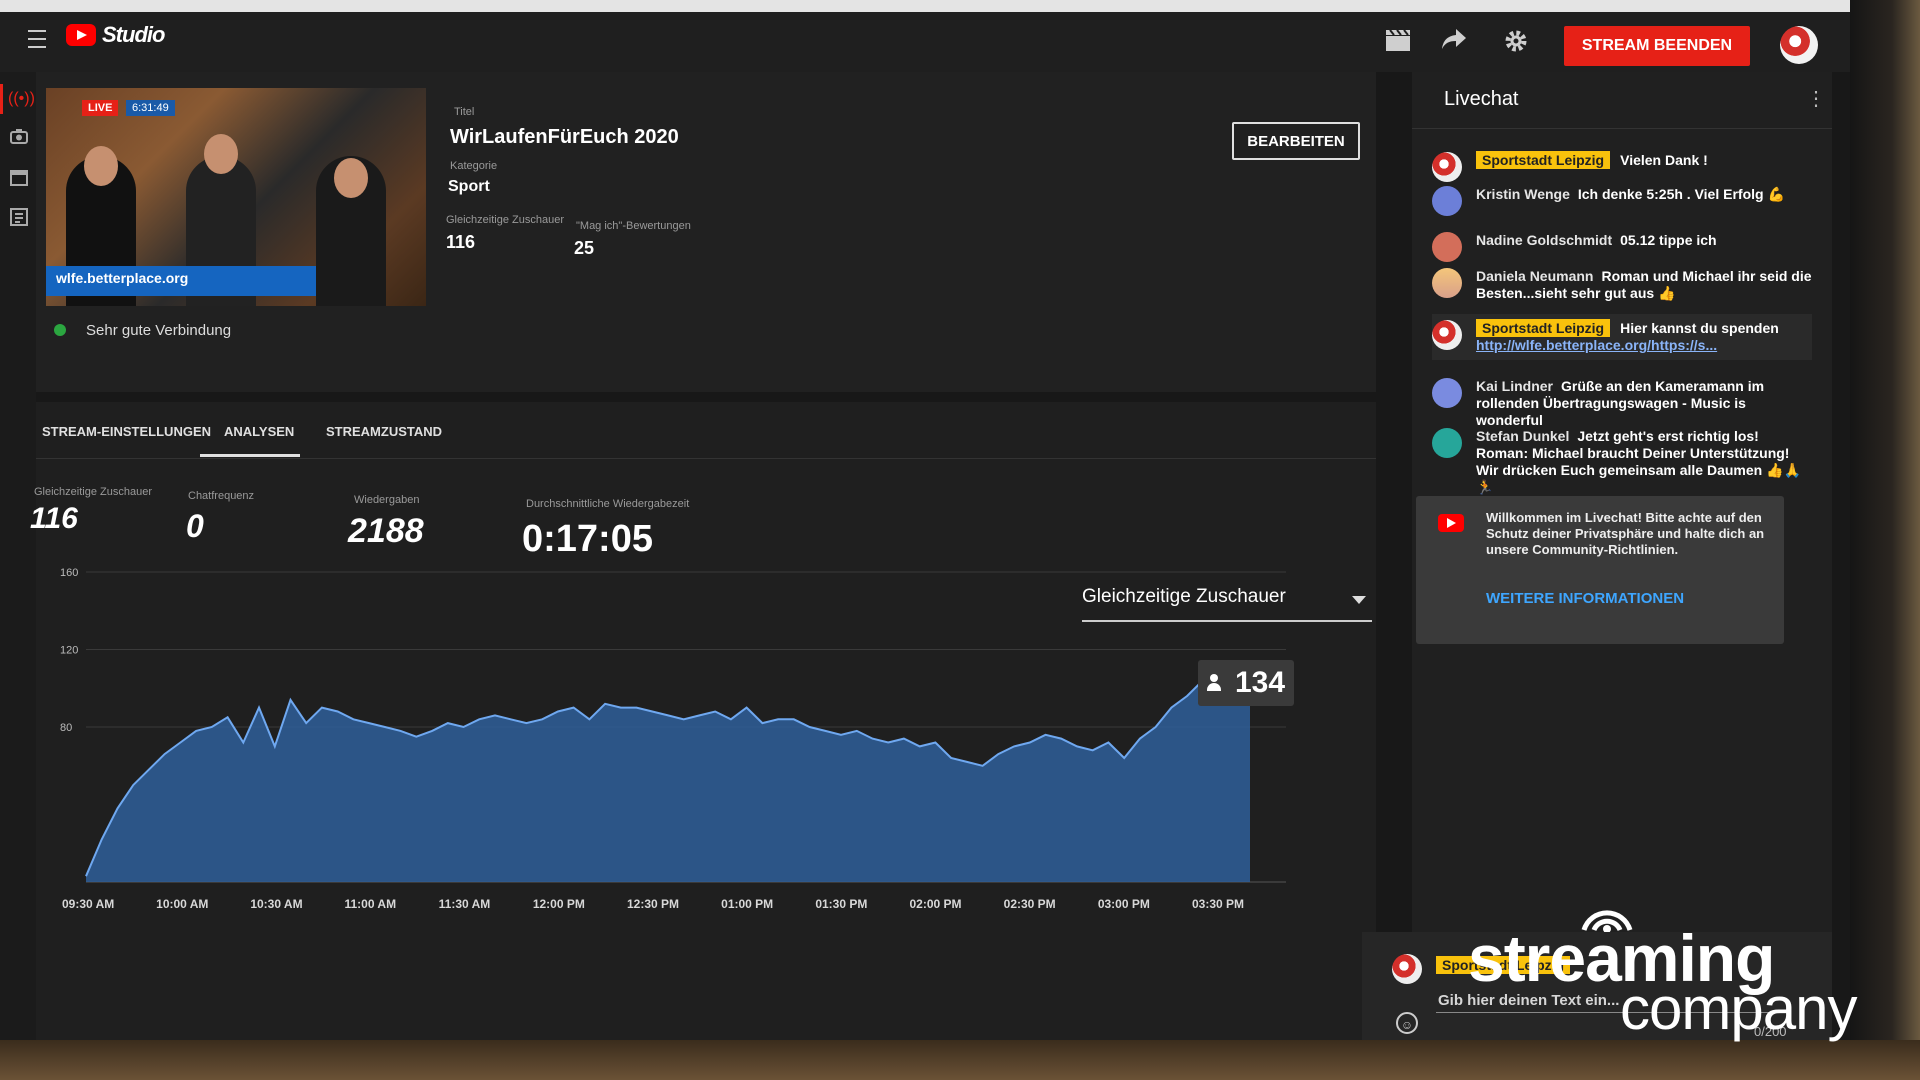 Image resolution: width=1920 pixels, height=1080 pixels. I want to click on tab-stream-health: STREAMZUSTAND, so click(384, 431).